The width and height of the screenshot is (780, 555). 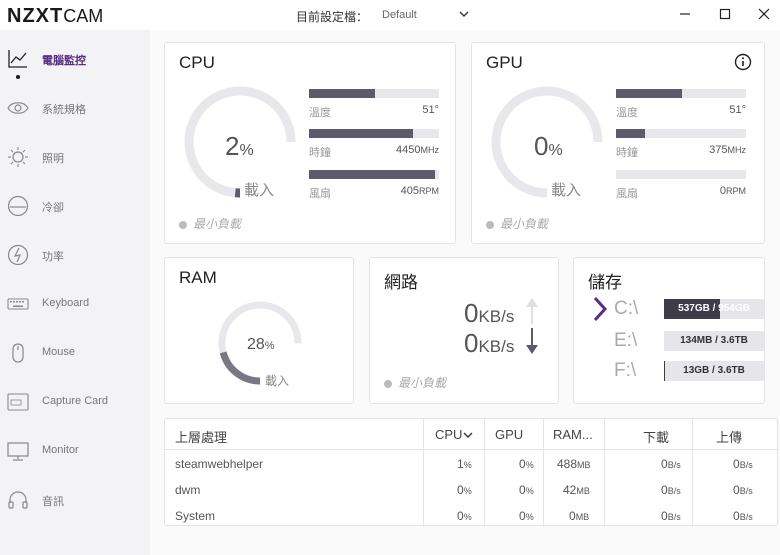 What do you see at coordinates (489, 343) in the screenshot?
I see `network-download-value: 0KB/s` at bounding box center [489, 343].